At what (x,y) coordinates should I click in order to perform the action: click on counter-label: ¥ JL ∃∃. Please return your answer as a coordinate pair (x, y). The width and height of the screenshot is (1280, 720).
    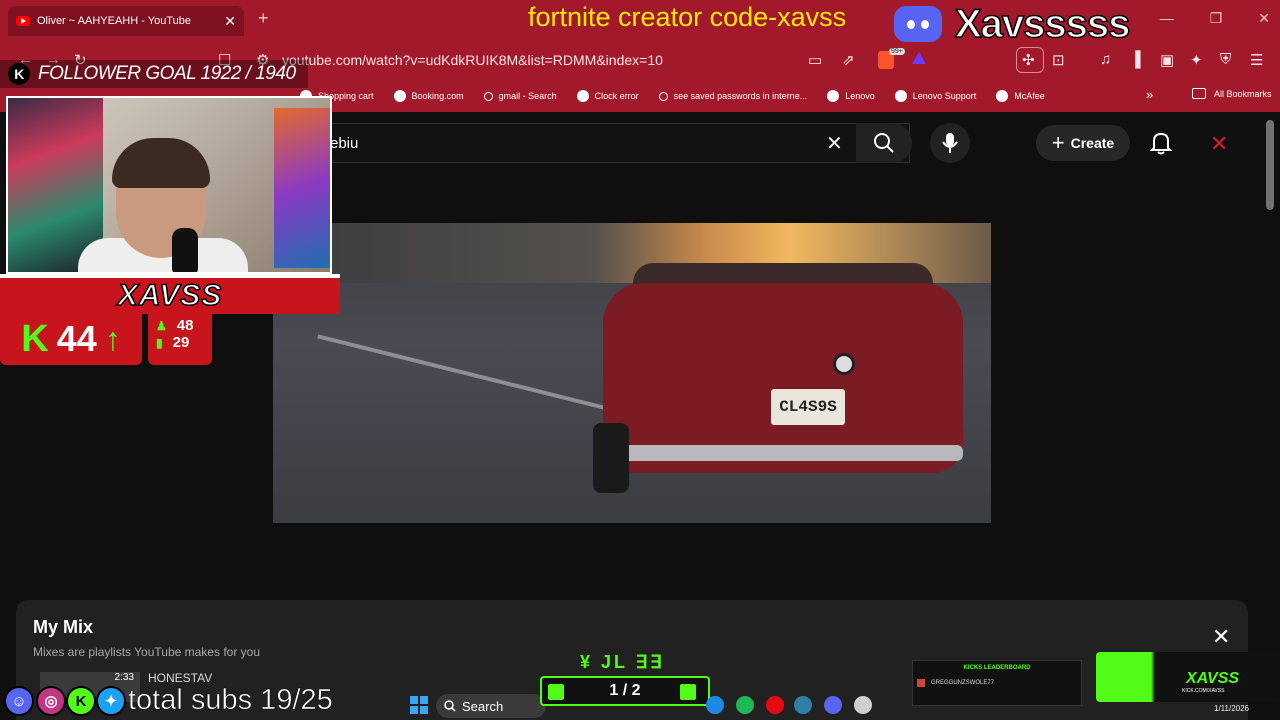
    Looking at the image, I should click on (622, 662).